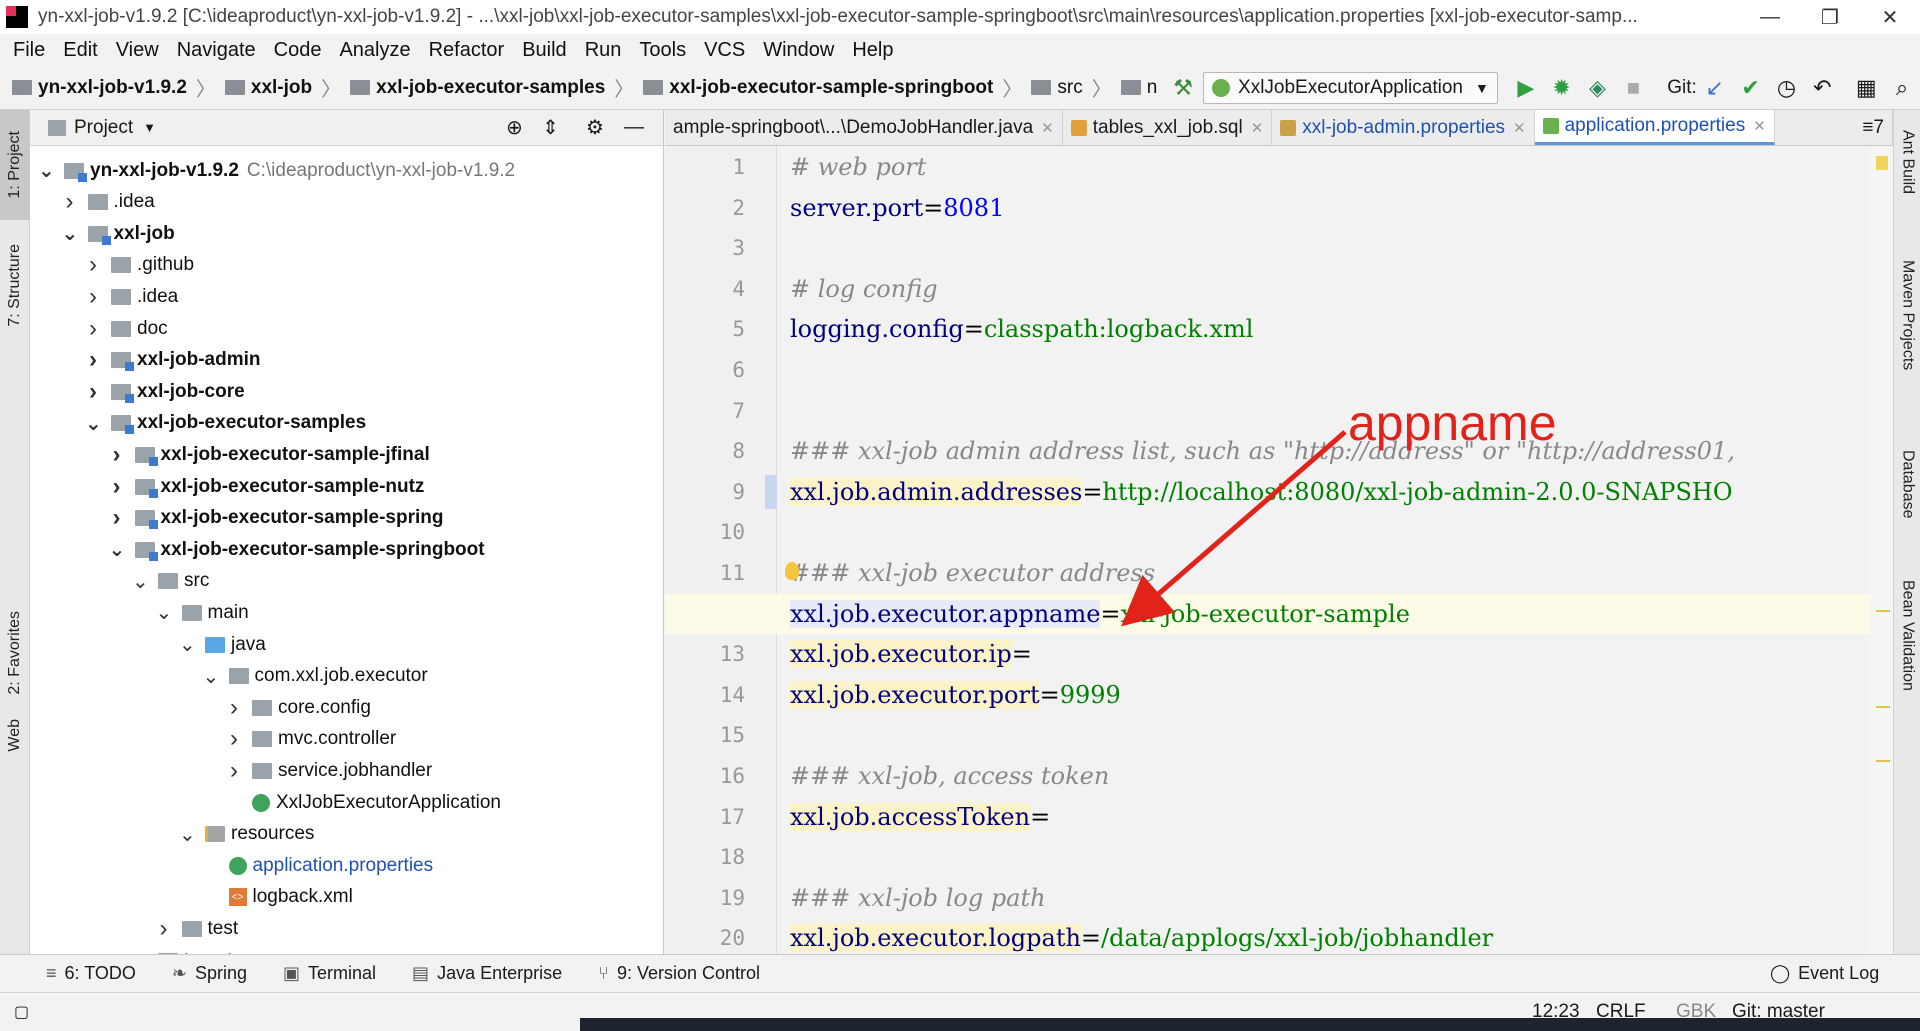 The image size is (1920, 1031). What do you see at coordinates (1234, 528) in the screenshot?
I see `annotation-arrow` at bounding box center [1234, 528].